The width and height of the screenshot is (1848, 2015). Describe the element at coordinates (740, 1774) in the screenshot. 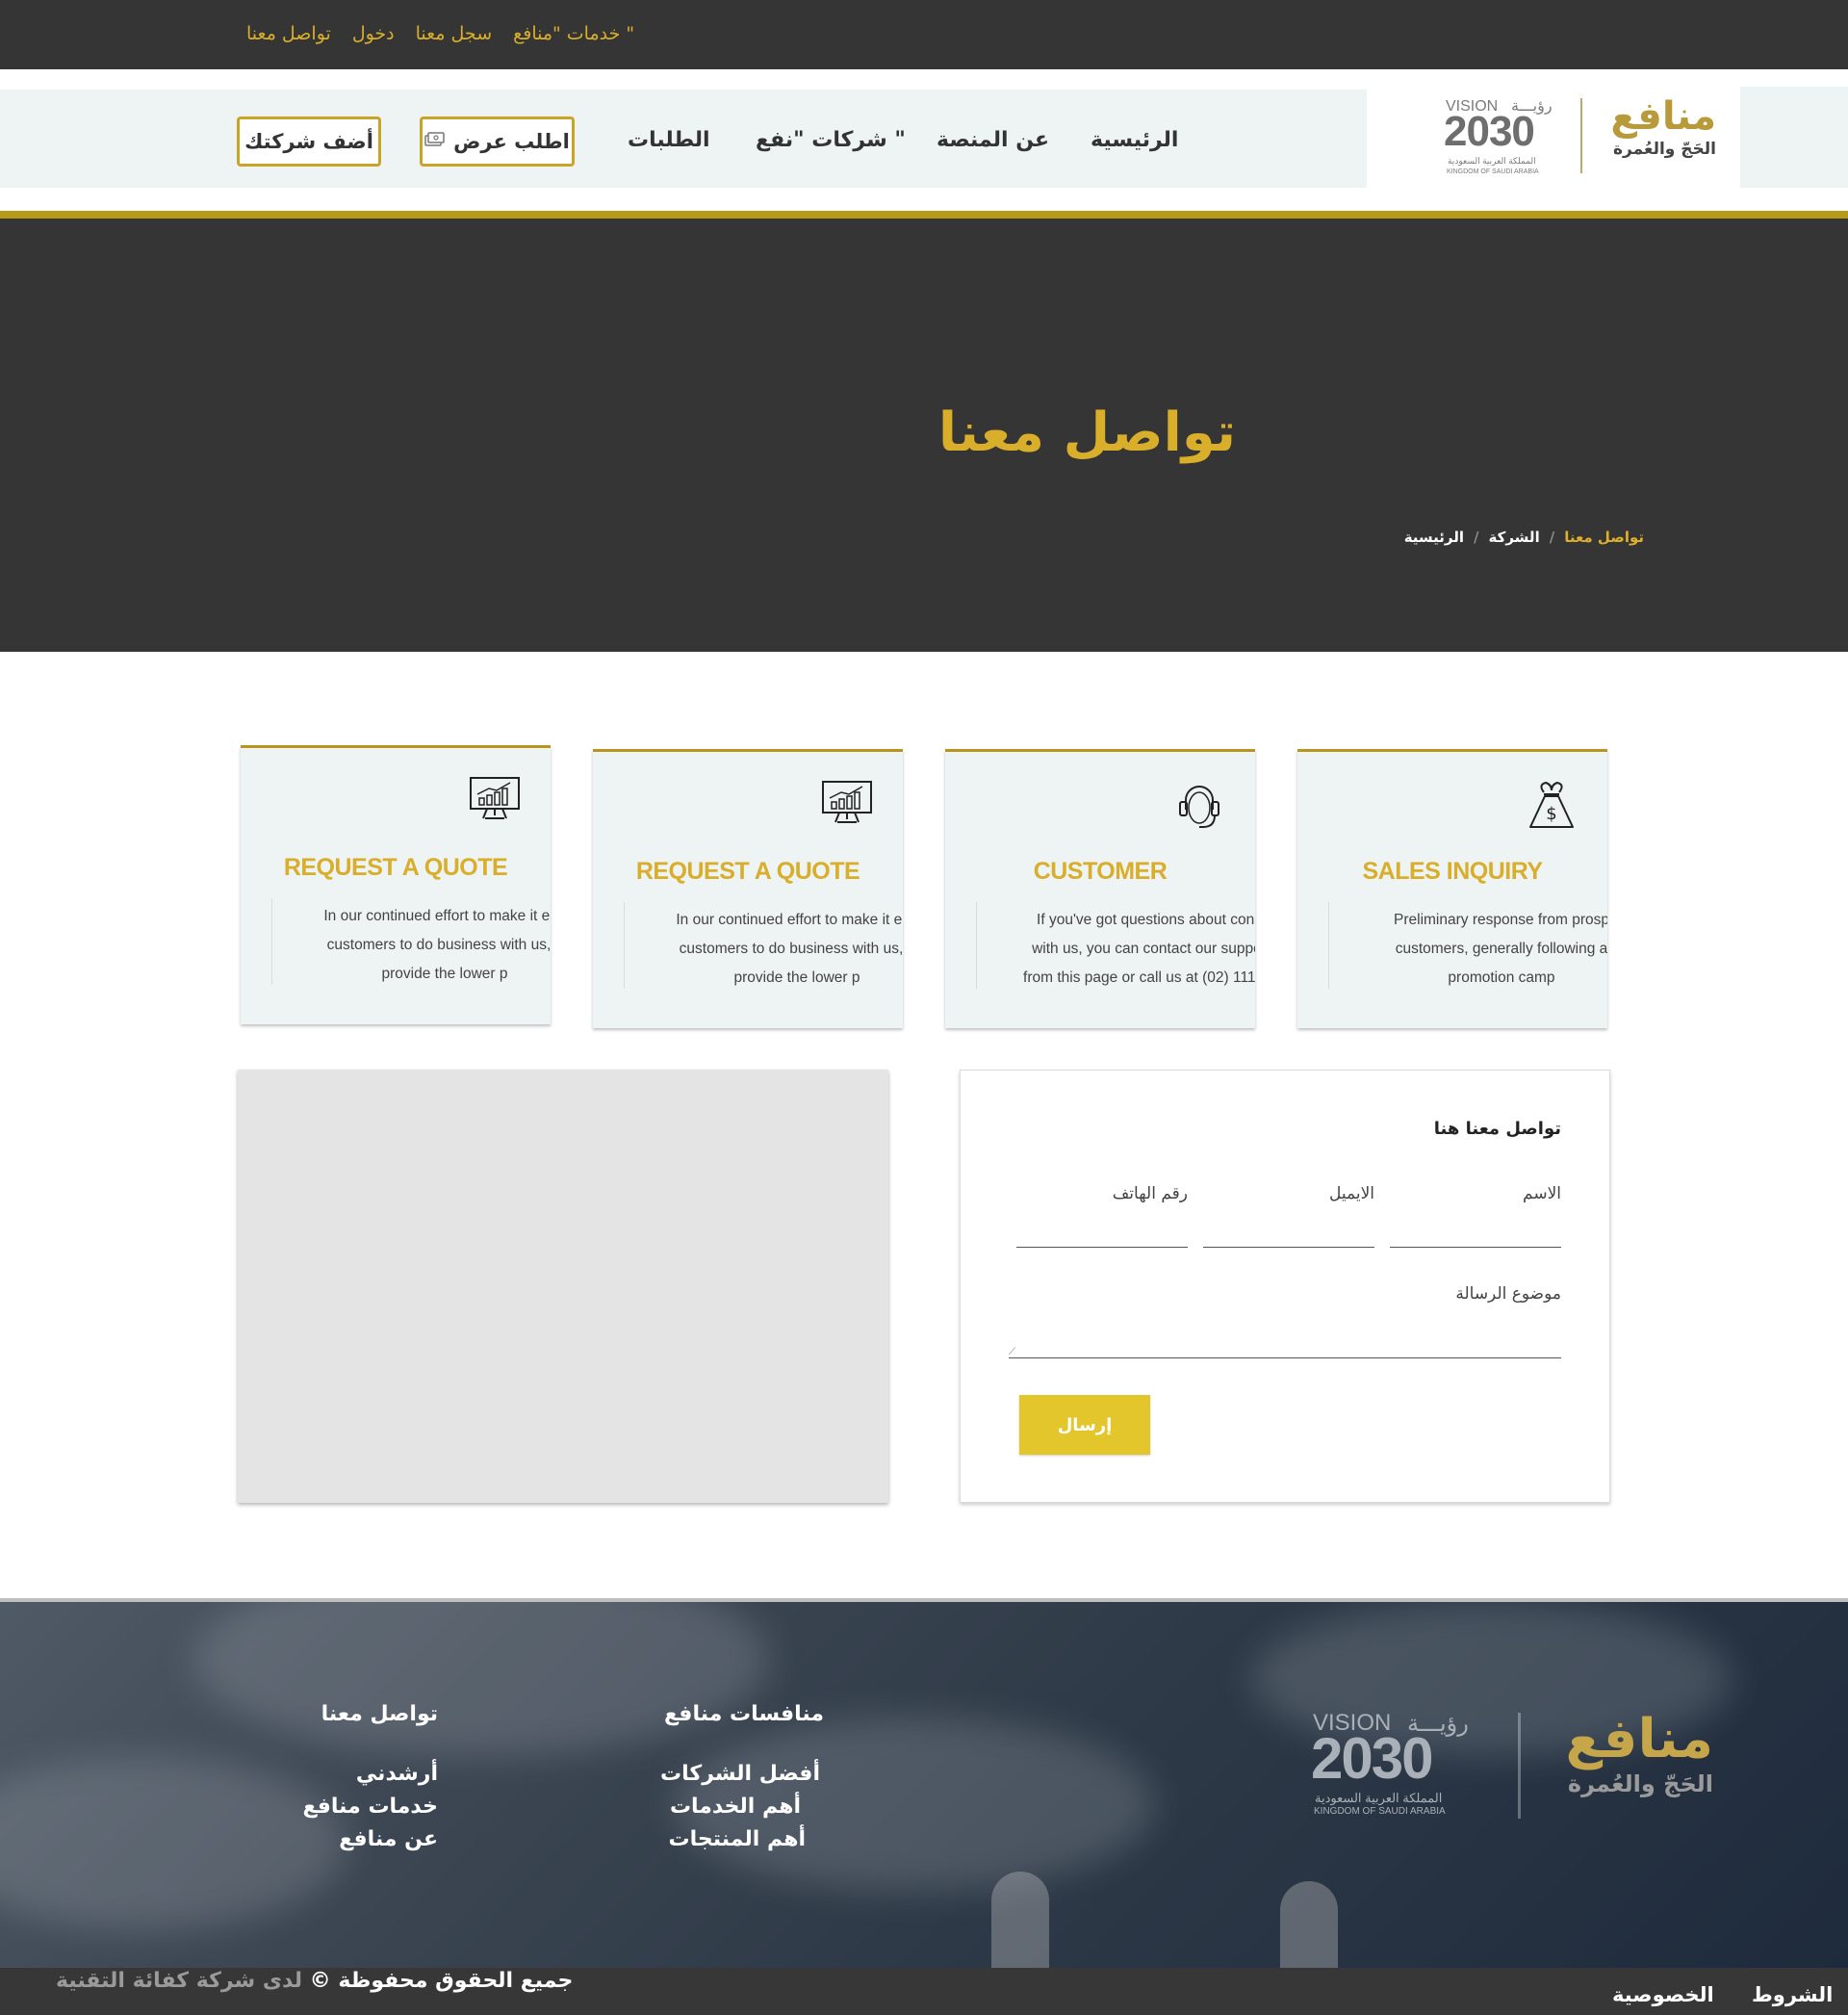

I see `footer-link-best-companies: أفضل الشركات` at that location.